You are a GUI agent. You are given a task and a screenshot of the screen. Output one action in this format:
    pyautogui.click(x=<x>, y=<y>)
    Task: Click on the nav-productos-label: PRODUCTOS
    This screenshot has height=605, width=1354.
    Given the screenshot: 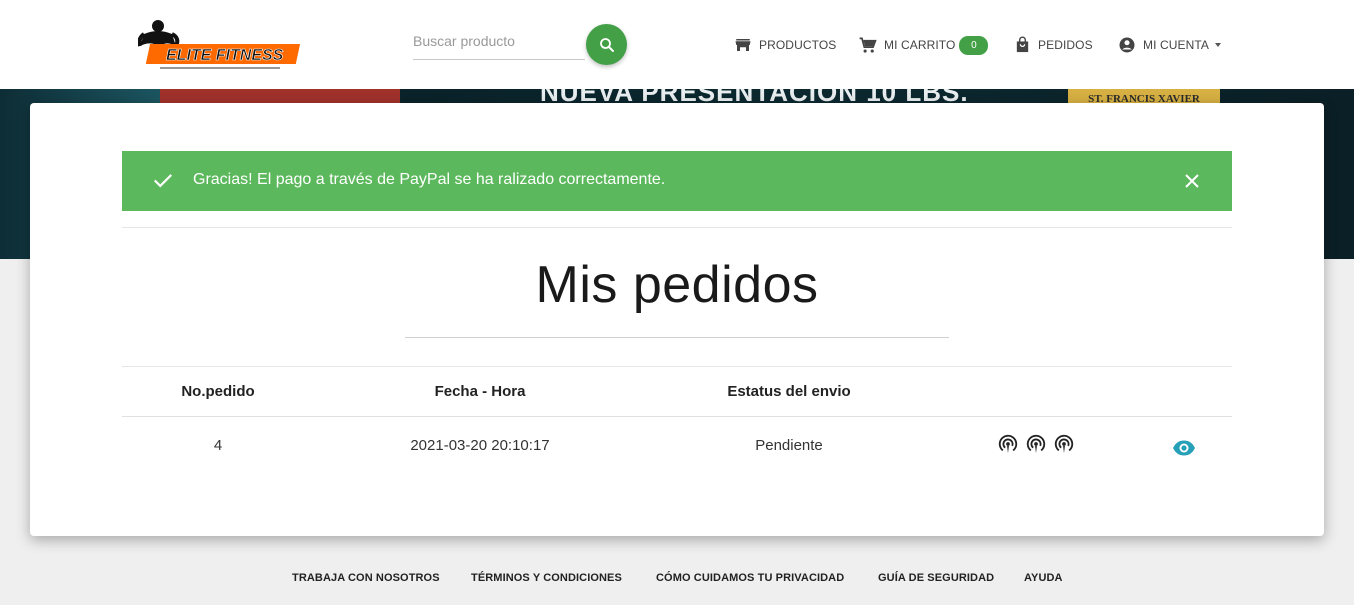 What is the action you would take?
    pyautogui.click(x=798, y=45)
    